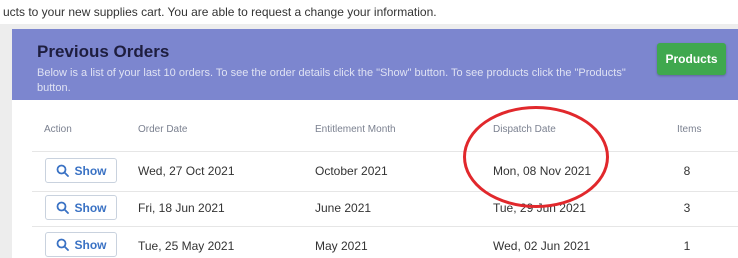 The height and width of the screenshot is (258, 738). I want to click on order-date: Fri, 18 Jun 2021, so click(181, 208).